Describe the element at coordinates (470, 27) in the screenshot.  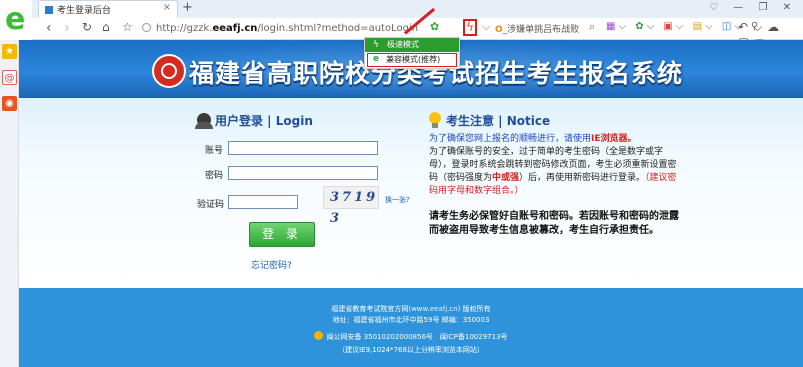
I see `speed-mode-bolt-icon: ϟ` at that location.